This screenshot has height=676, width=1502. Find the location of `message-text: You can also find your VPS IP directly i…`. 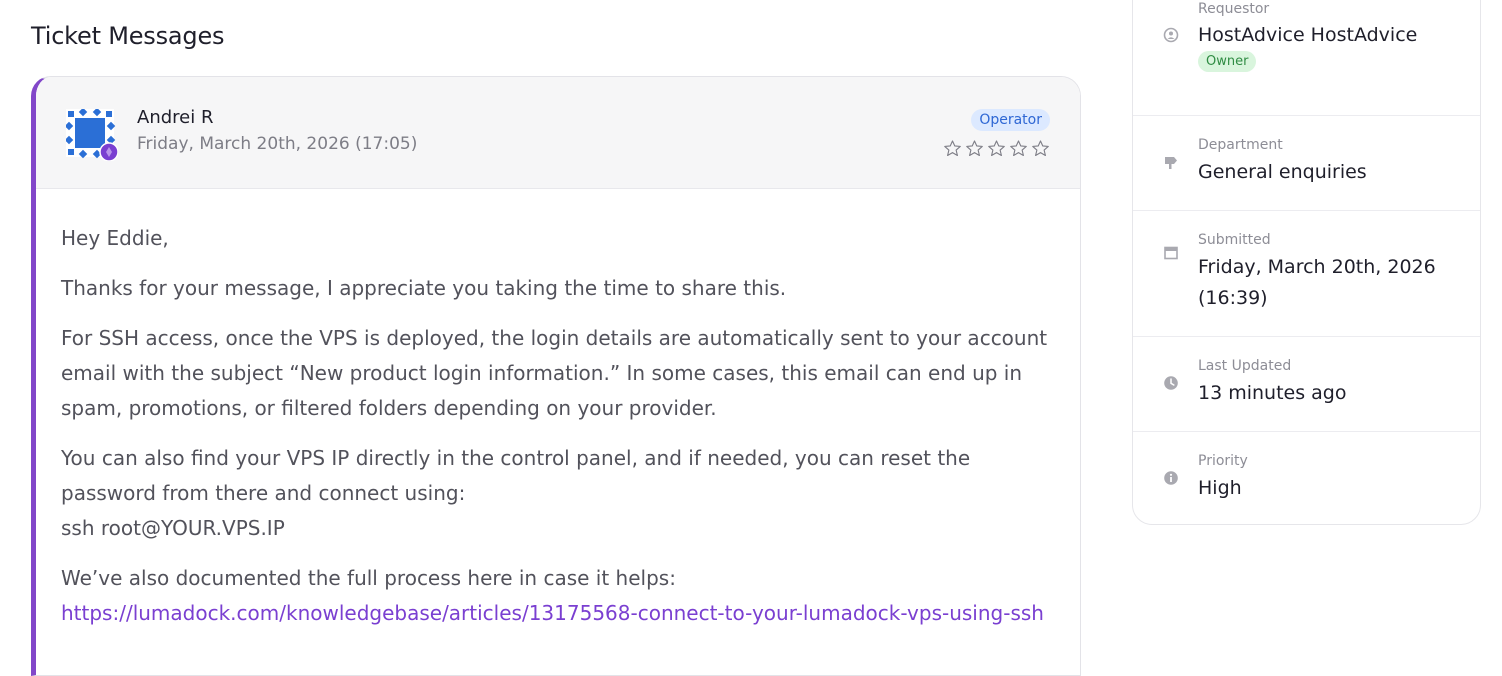

message-text: You can also find your VPS IP directly i… is located at coordinates (516, 475).